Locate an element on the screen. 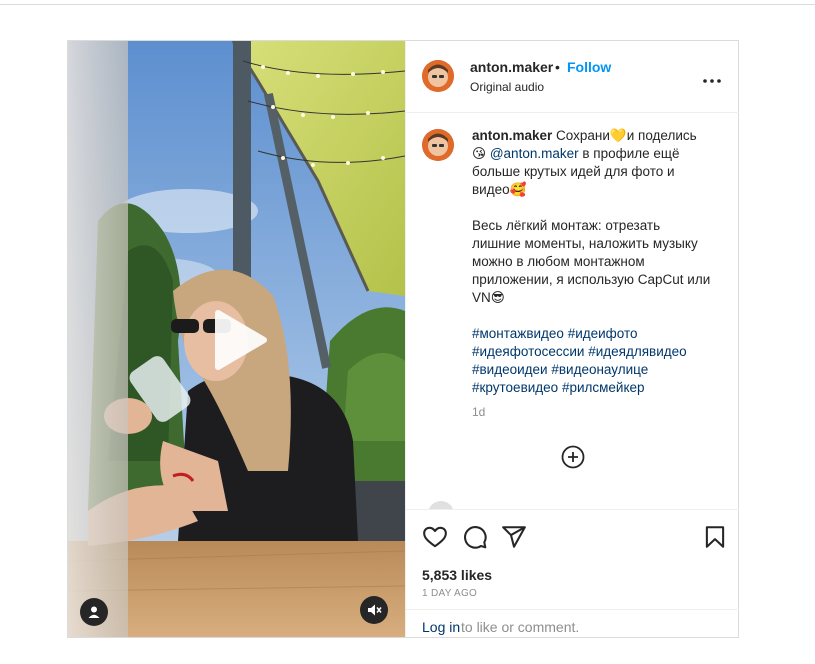  hashtag-link: #видеонаулице is located at coordinates (599, 369).